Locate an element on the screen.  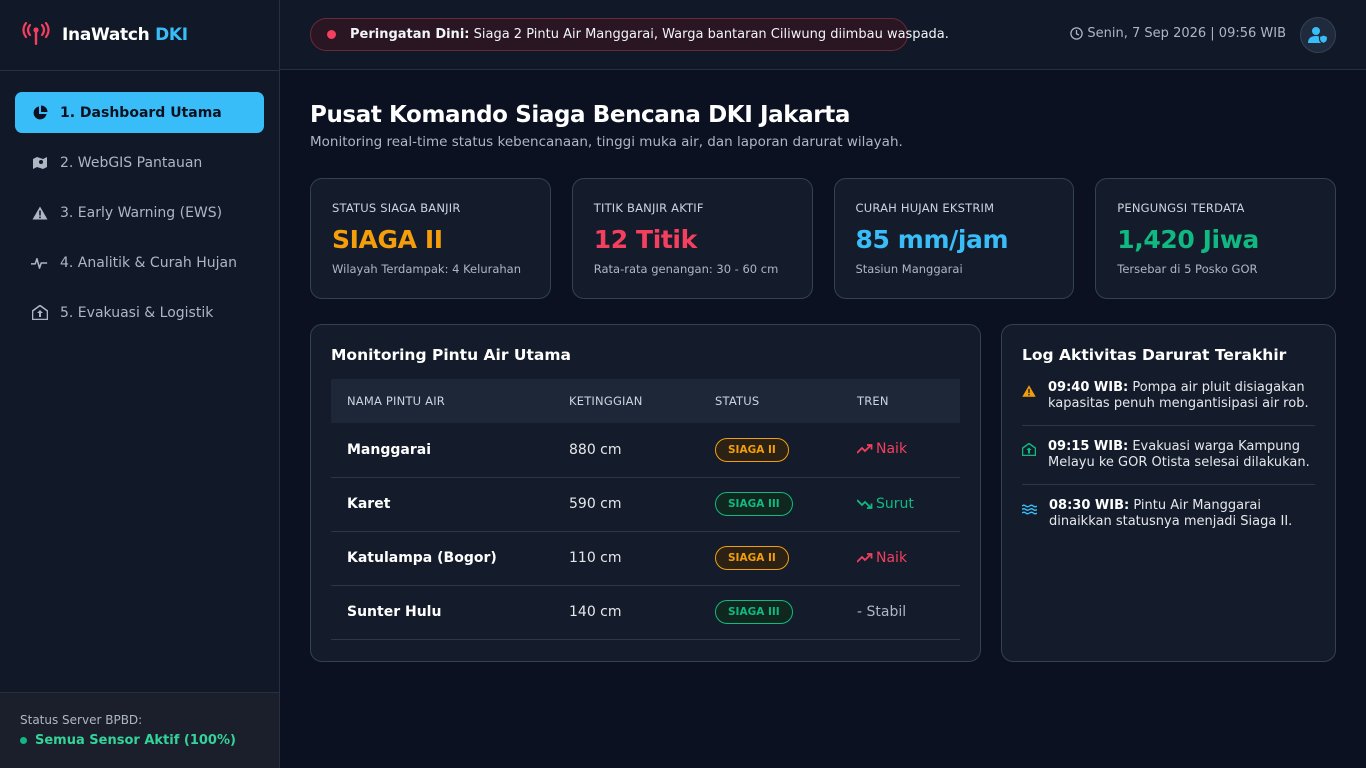
trend-label: - Stabil is located at coordinates (882, 612).